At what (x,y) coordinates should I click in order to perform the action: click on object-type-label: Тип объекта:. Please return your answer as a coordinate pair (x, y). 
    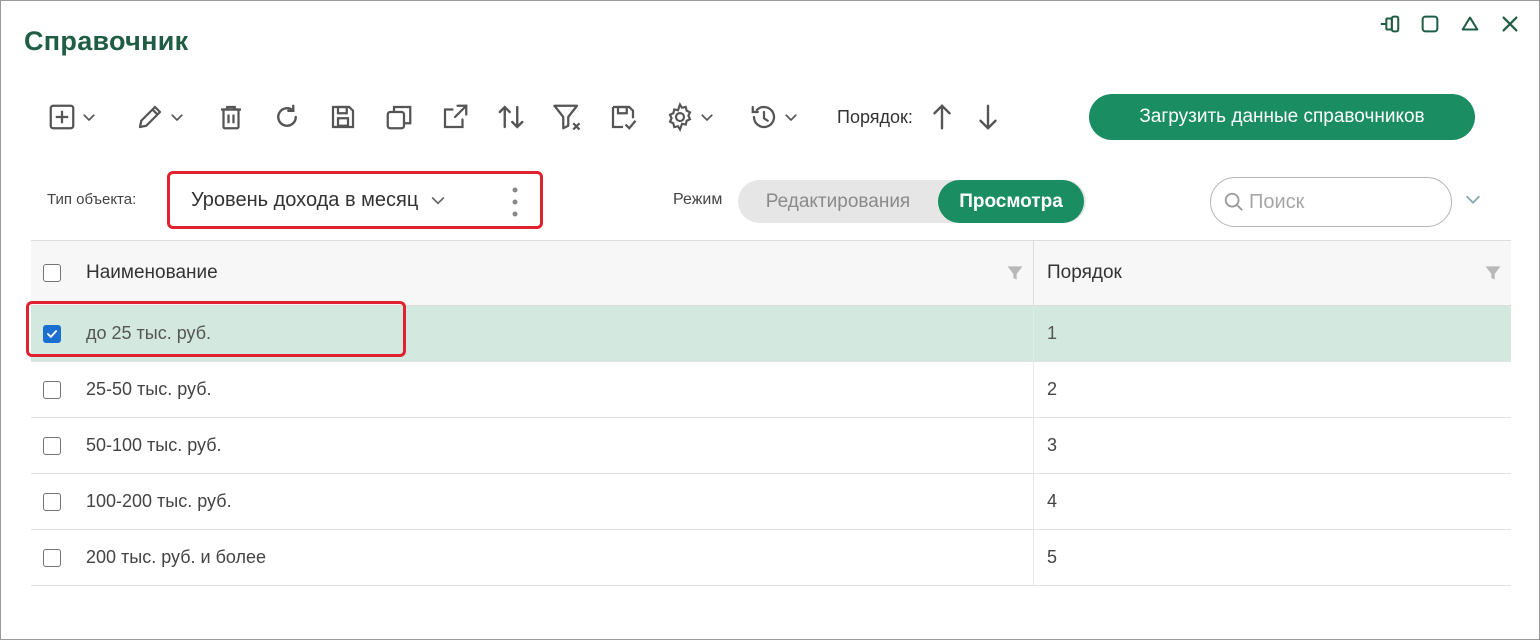
    Looking at the image, I should click on (92, 199).